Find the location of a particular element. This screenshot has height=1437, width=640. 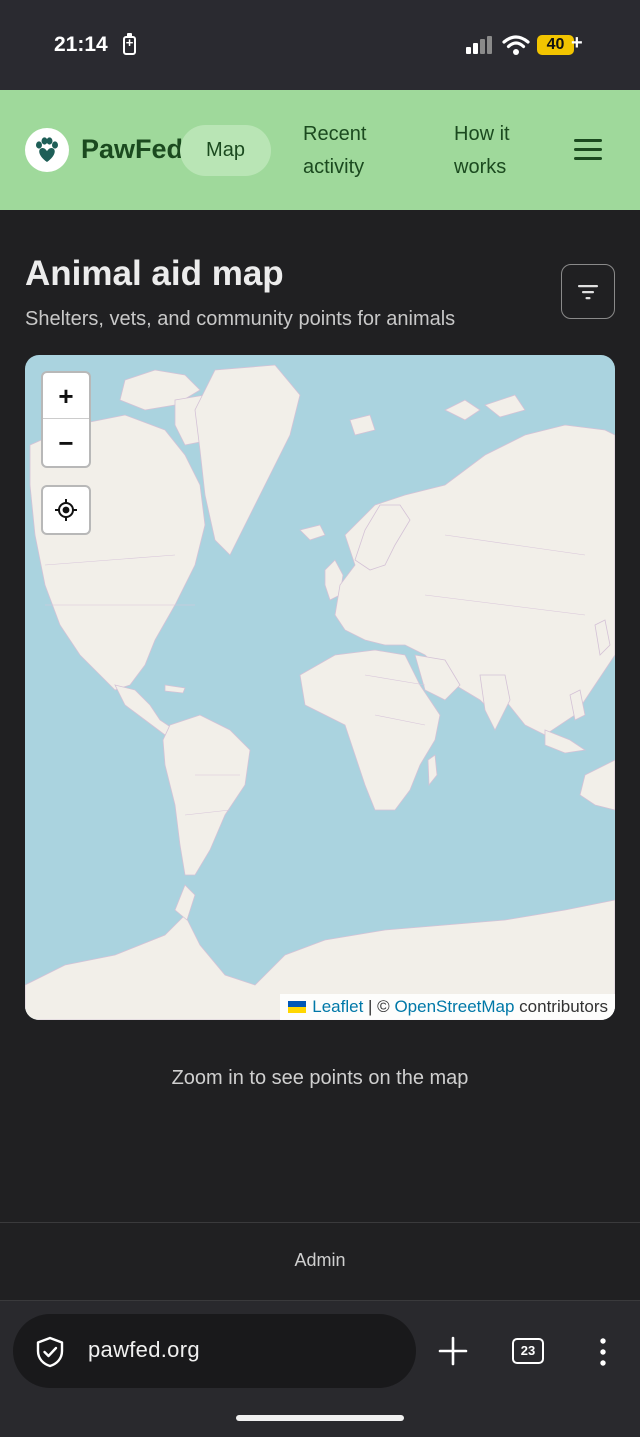

paw-heart-icon is located at coordinates (47, 150).